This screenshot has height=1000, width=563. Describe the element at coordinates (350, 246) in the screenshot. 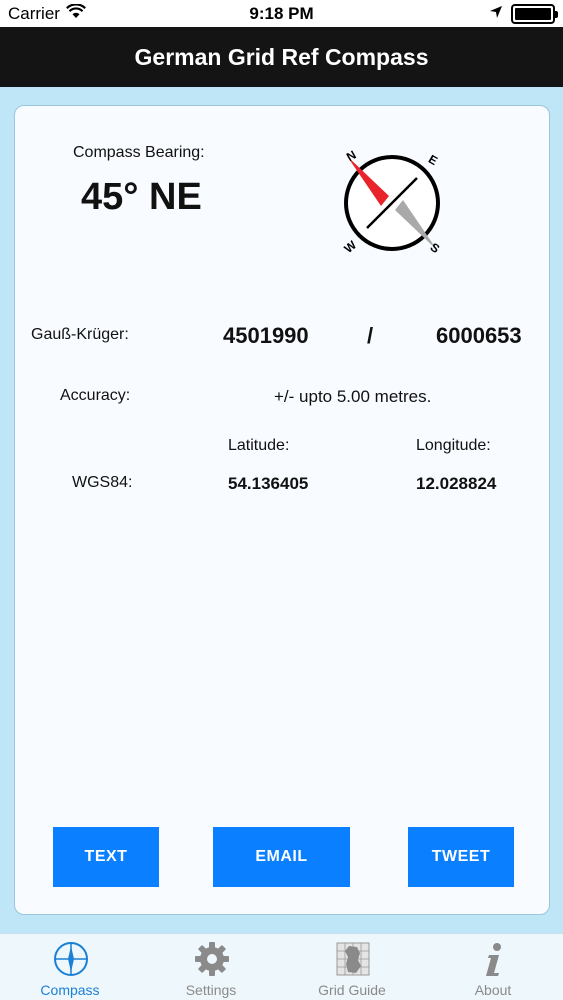

I see `compass-letter-w: W` at that location.